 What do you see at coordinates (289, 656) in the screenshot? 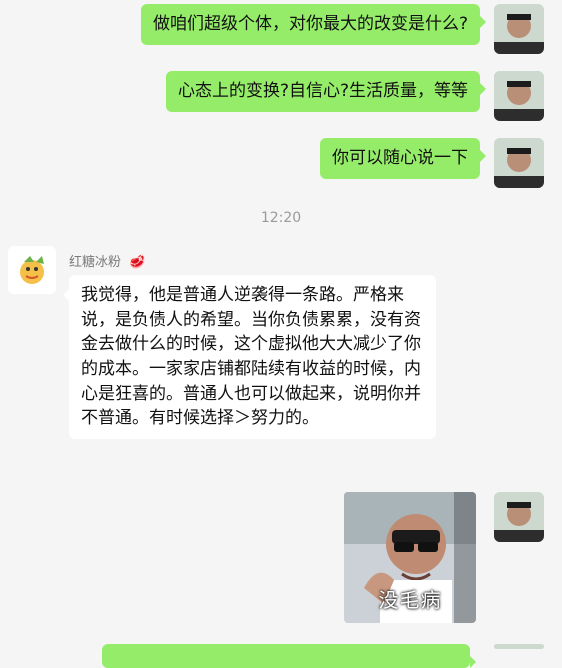
I see `message-bubble-partial` at bounding box center [289, 656].